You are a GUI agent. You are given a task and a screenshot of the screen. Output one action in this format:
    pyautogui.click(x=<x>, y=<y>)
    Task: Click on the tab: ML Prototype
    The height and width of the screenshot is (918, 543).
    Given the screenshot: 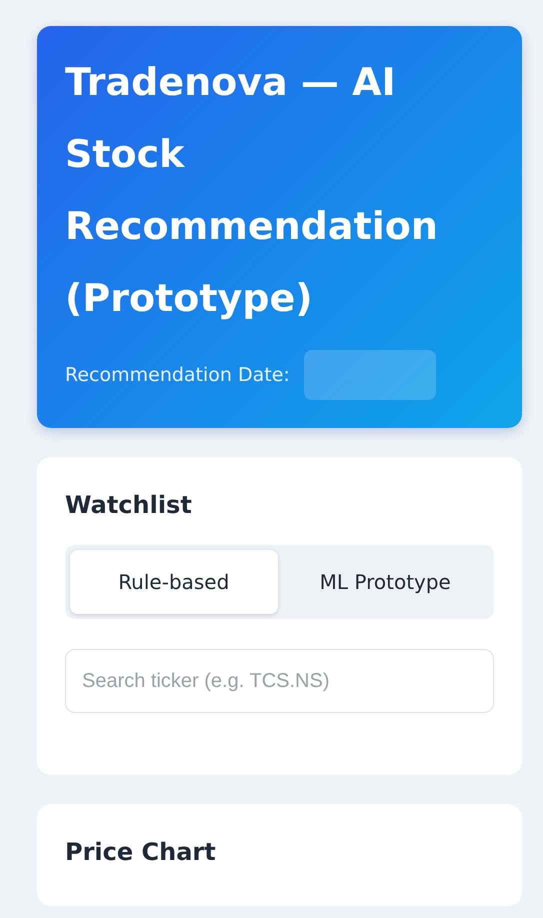 What is the action you would take?
    pyautogui.click(x=385, y=582)
    